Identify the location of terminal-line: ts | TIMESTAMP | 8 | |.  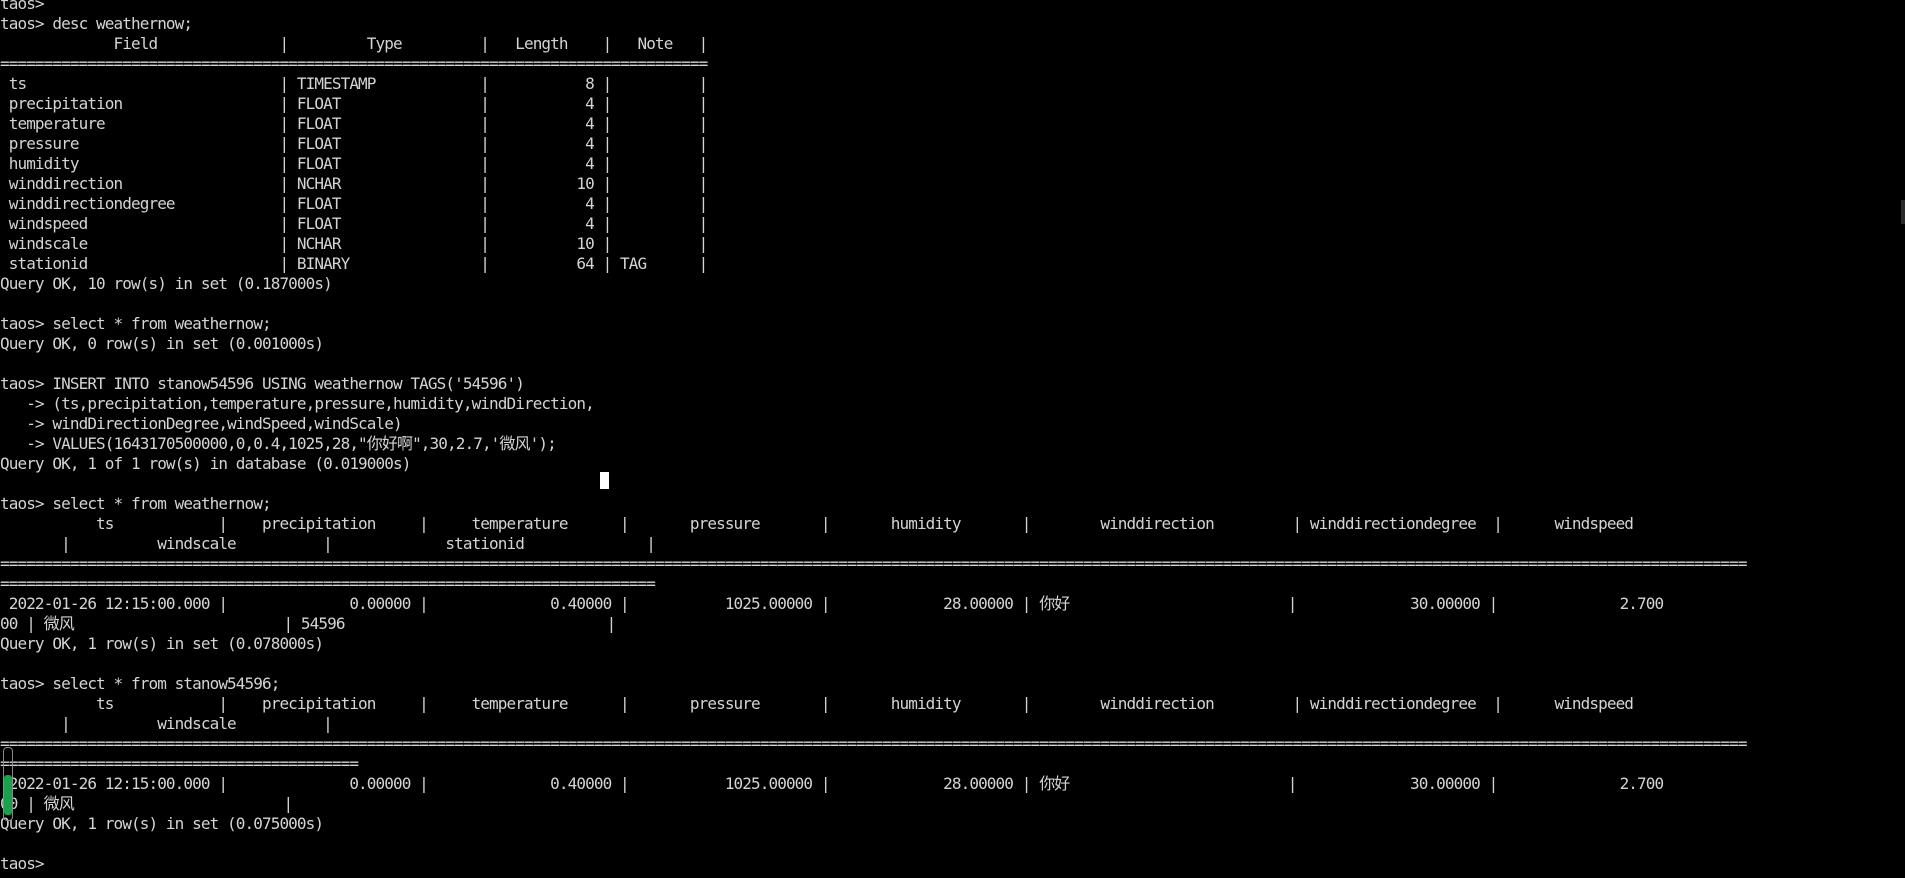
(354, 83).